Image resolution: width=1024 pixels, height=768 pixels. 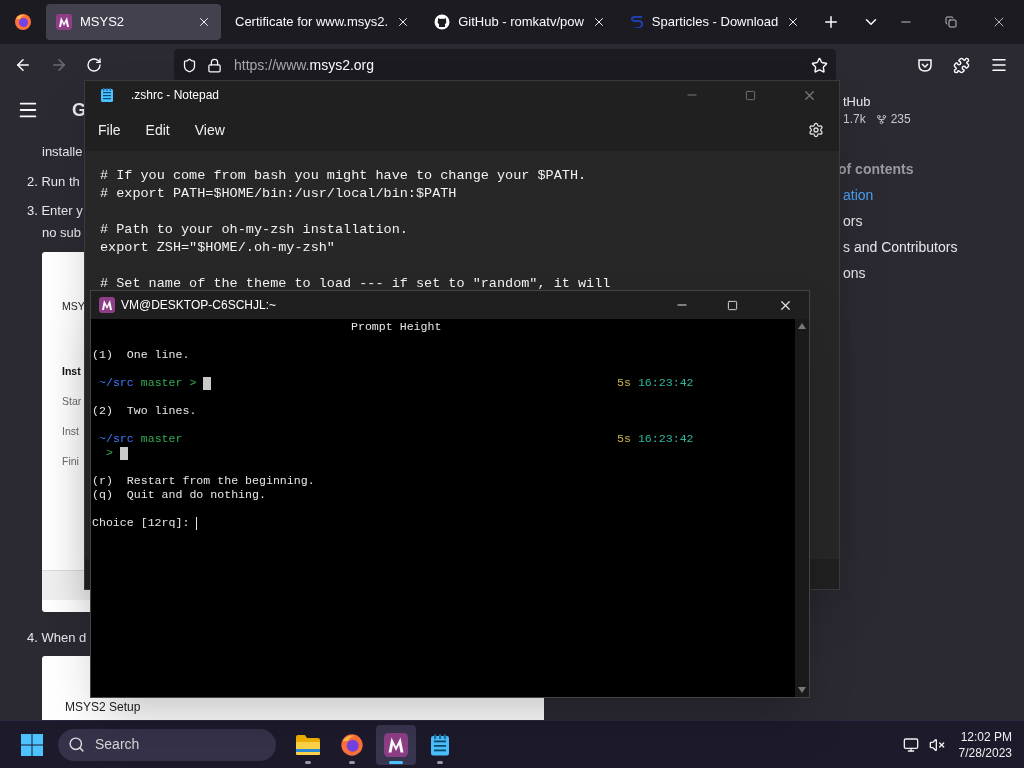 I want to click on shield-chevron-icon, so click(x=925, y=65).